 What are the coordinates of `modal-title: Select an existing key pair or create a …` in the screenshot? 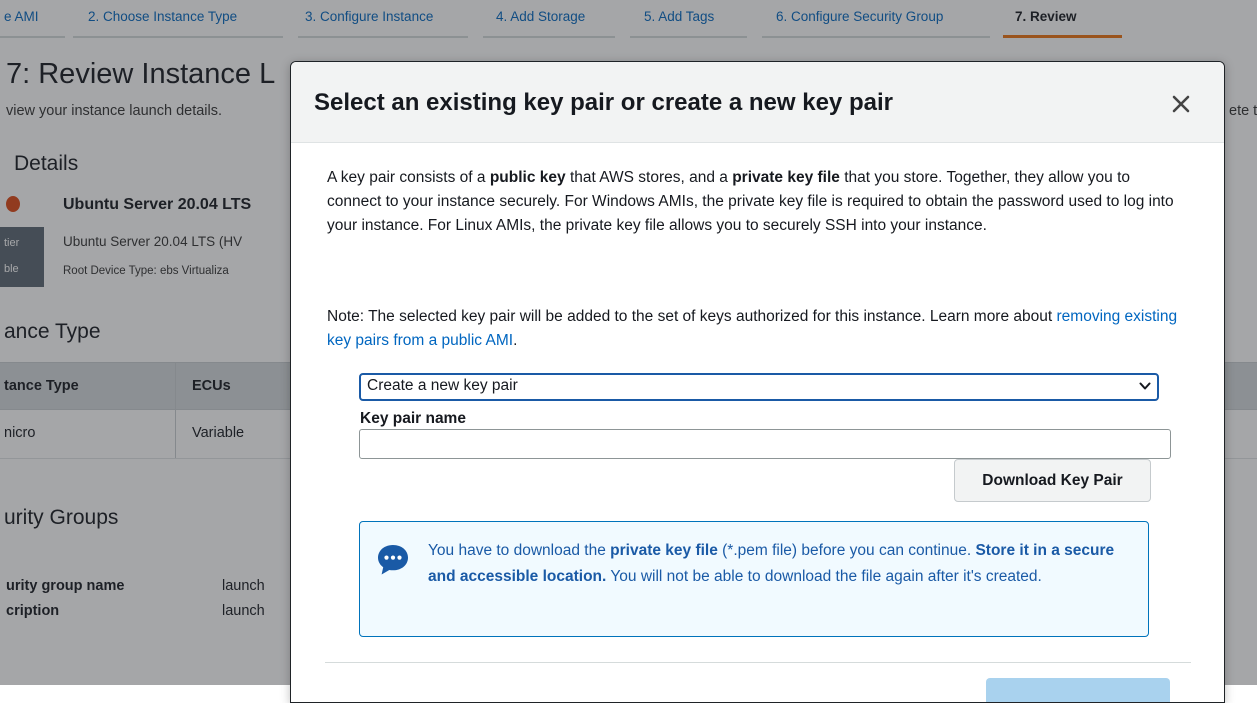 It's located at (603, 102).